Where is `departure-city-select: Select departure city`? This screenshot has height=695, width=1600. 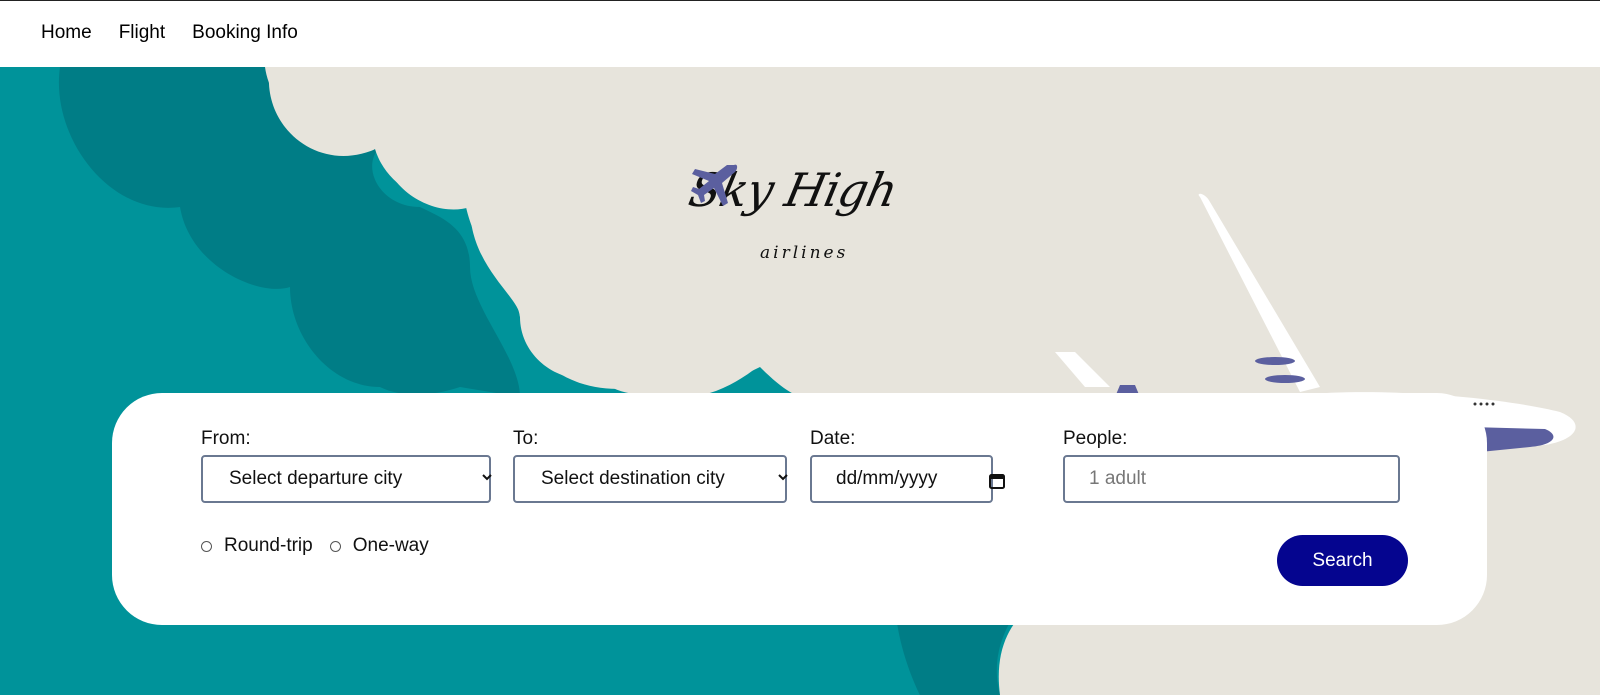 departure-city-select: Select departure city is located at coordinates (346, 479).